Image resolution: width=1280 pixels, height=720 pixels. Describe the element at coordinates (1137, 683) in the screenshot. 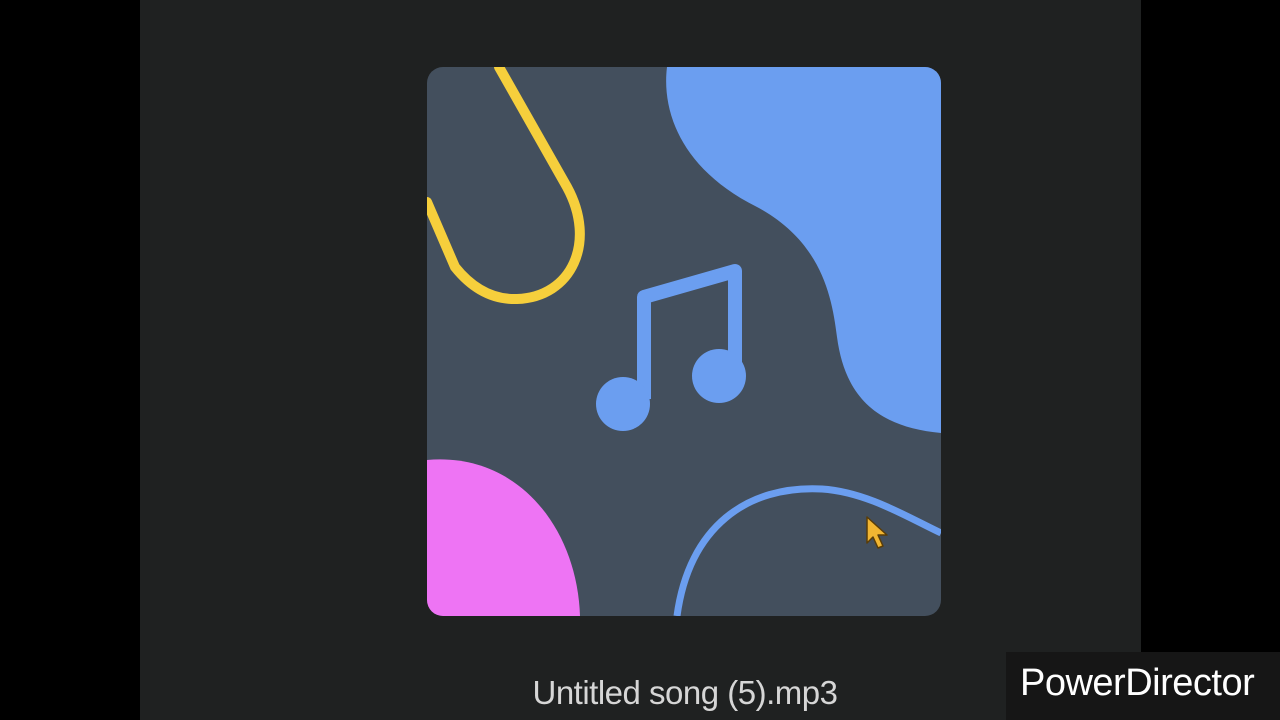

I see `watermark-text: PowerDirector` at that location.